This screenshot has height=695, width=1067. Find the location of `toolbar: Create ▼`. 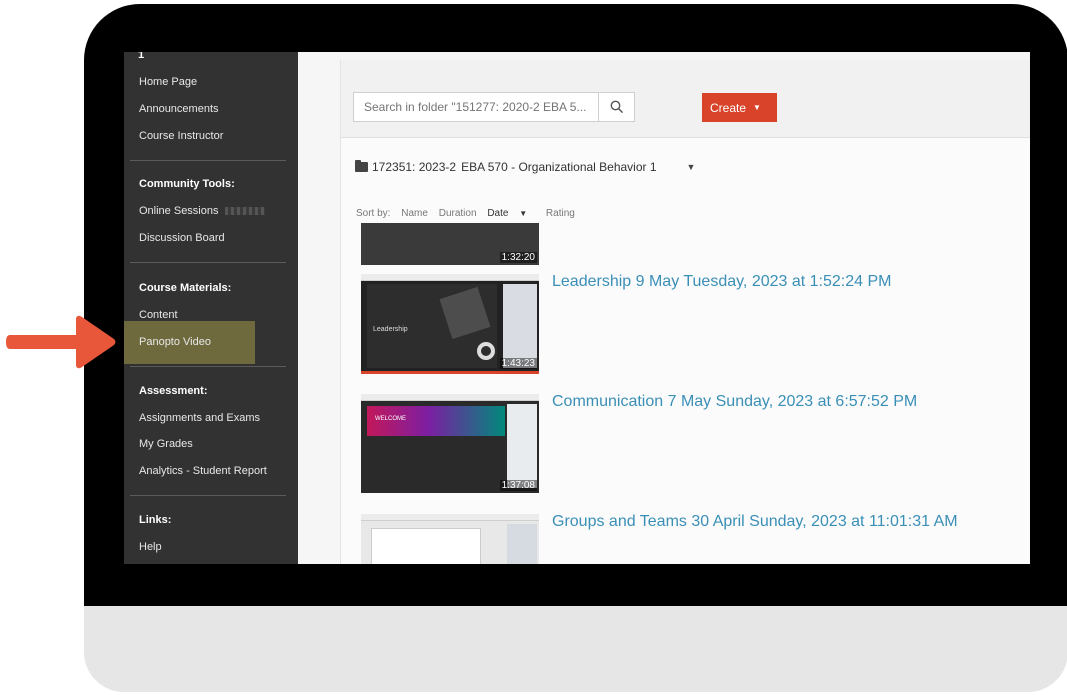

toolbar: Create ▼ is located at coordinates (685, 99).